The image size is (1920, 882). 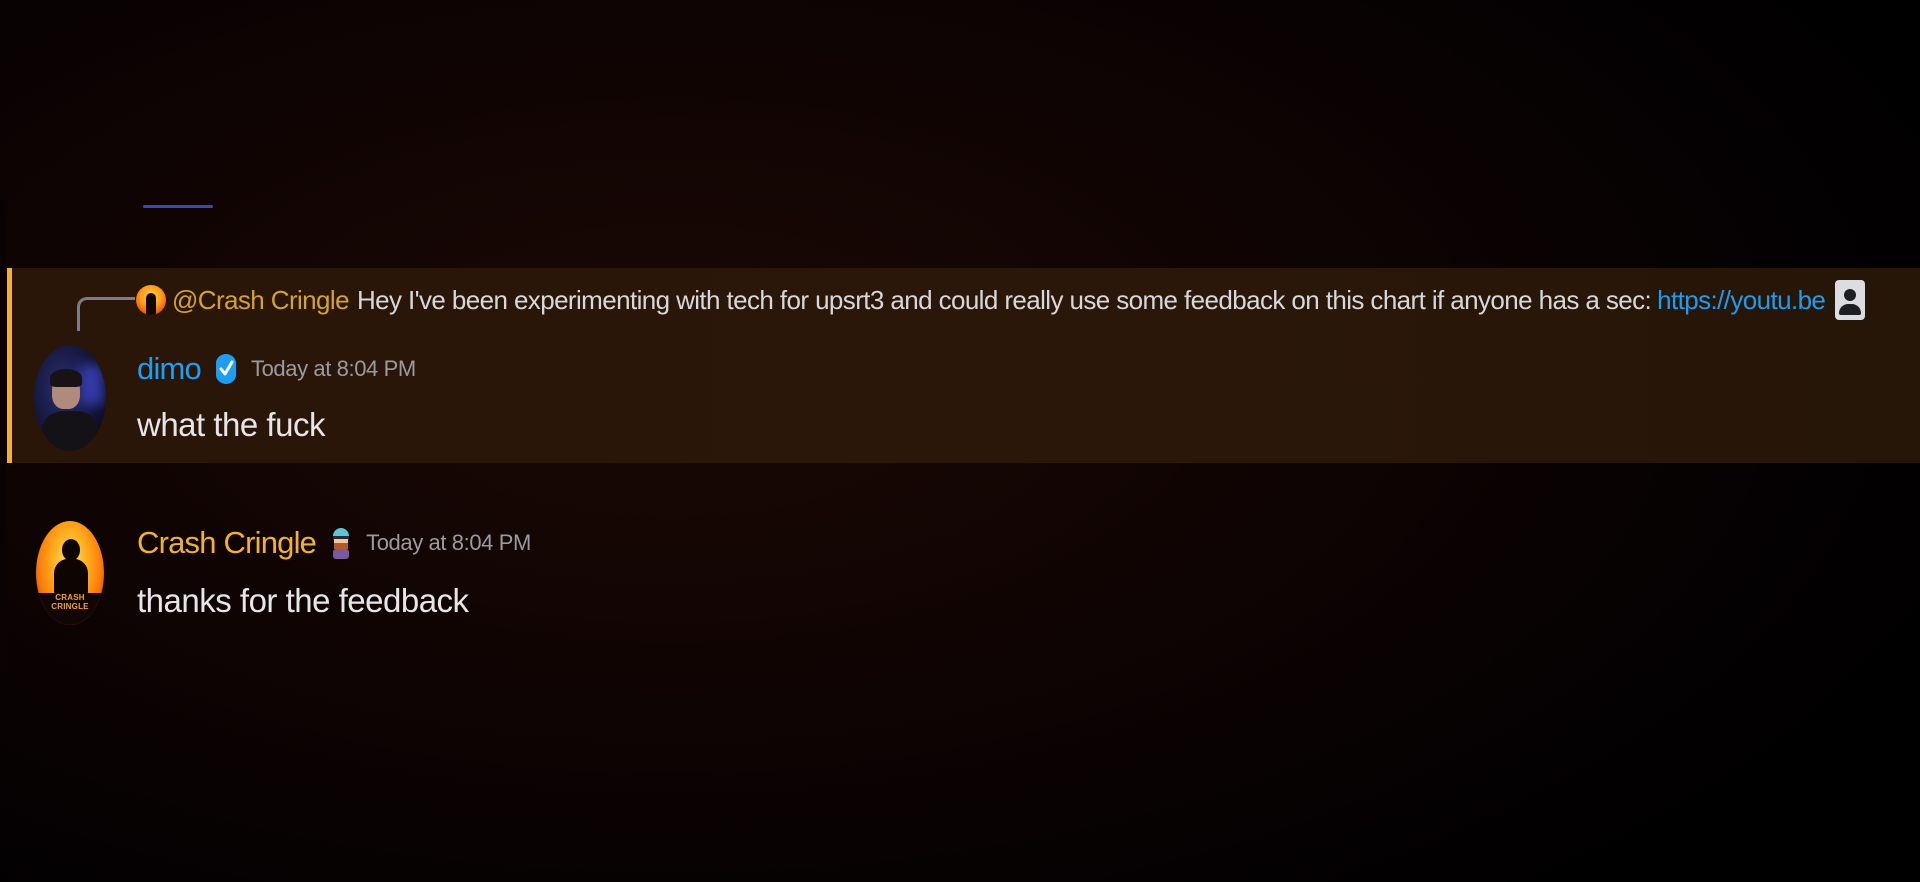 What do you see at coordinates (70, 602) in the screenshot?
I see `avatar-logo-text: CRASH CRINGLE` at bounding box center [70, 602].